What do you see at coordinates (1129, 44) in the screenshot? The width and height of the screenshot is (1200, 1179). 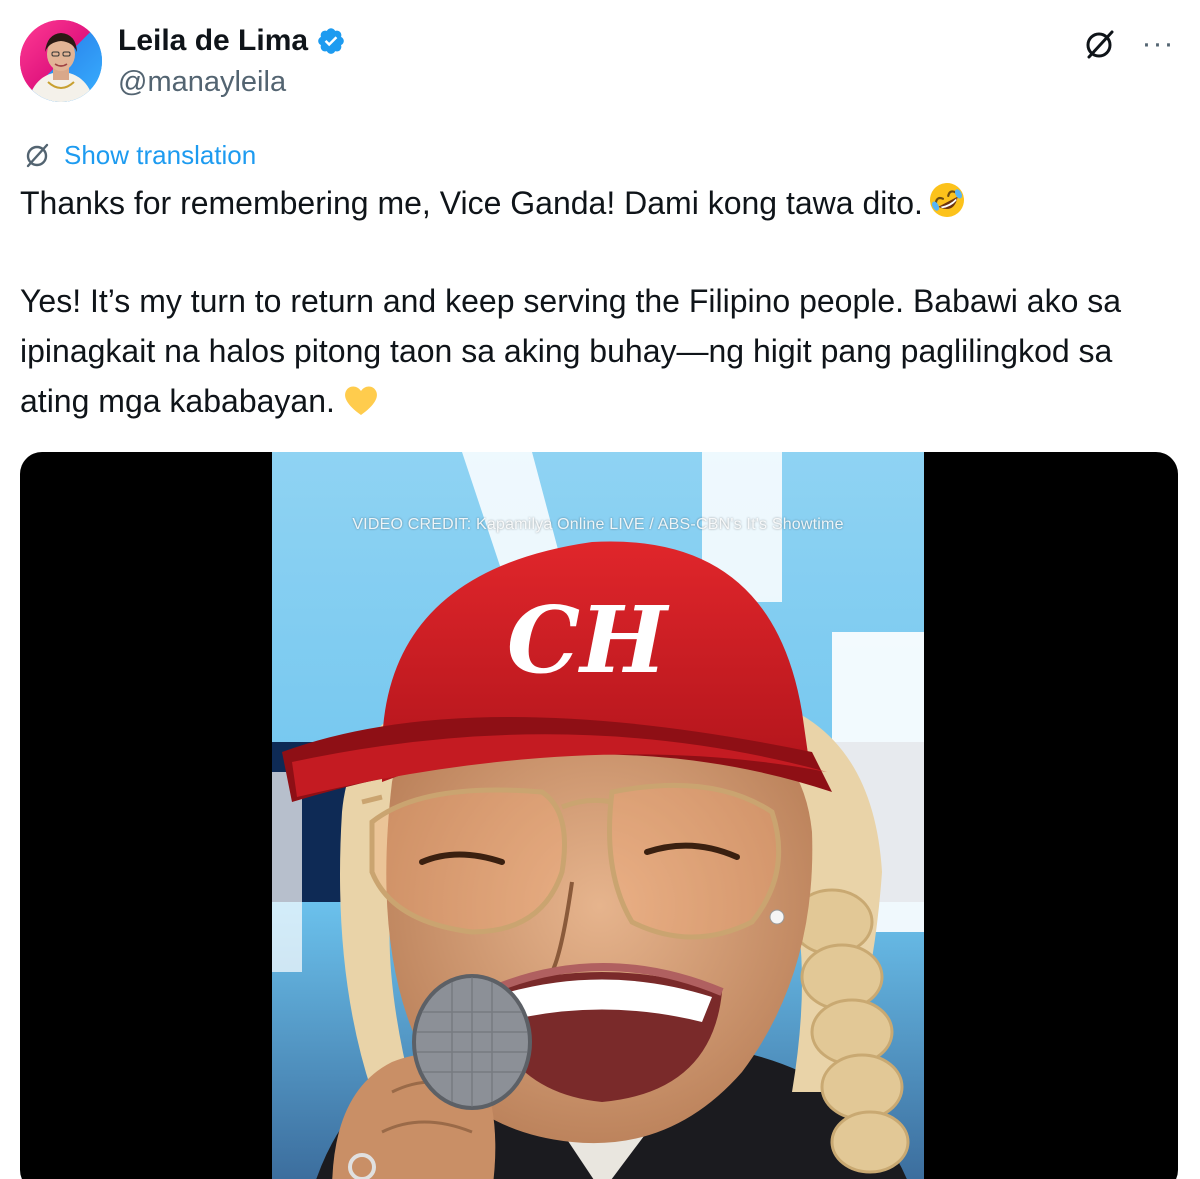 I see `header-actions: ···` at bounding box center [1129, 44].